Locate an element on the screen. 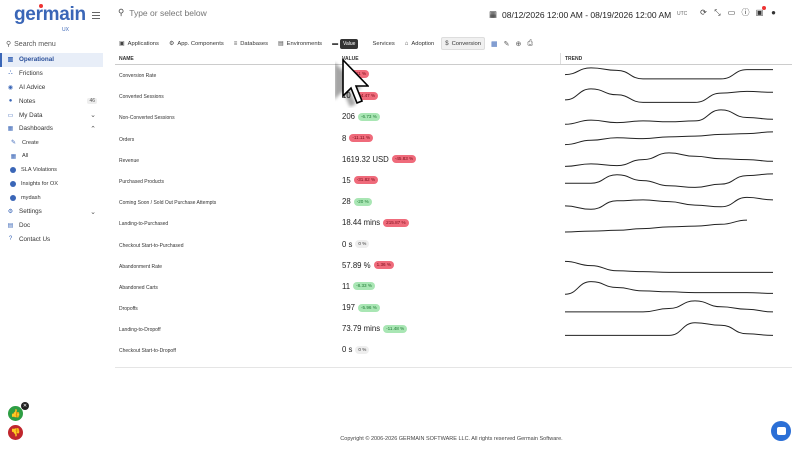  sidebar-item-insights-for-ox: Insights for OX is located at coordinates (51, 184).